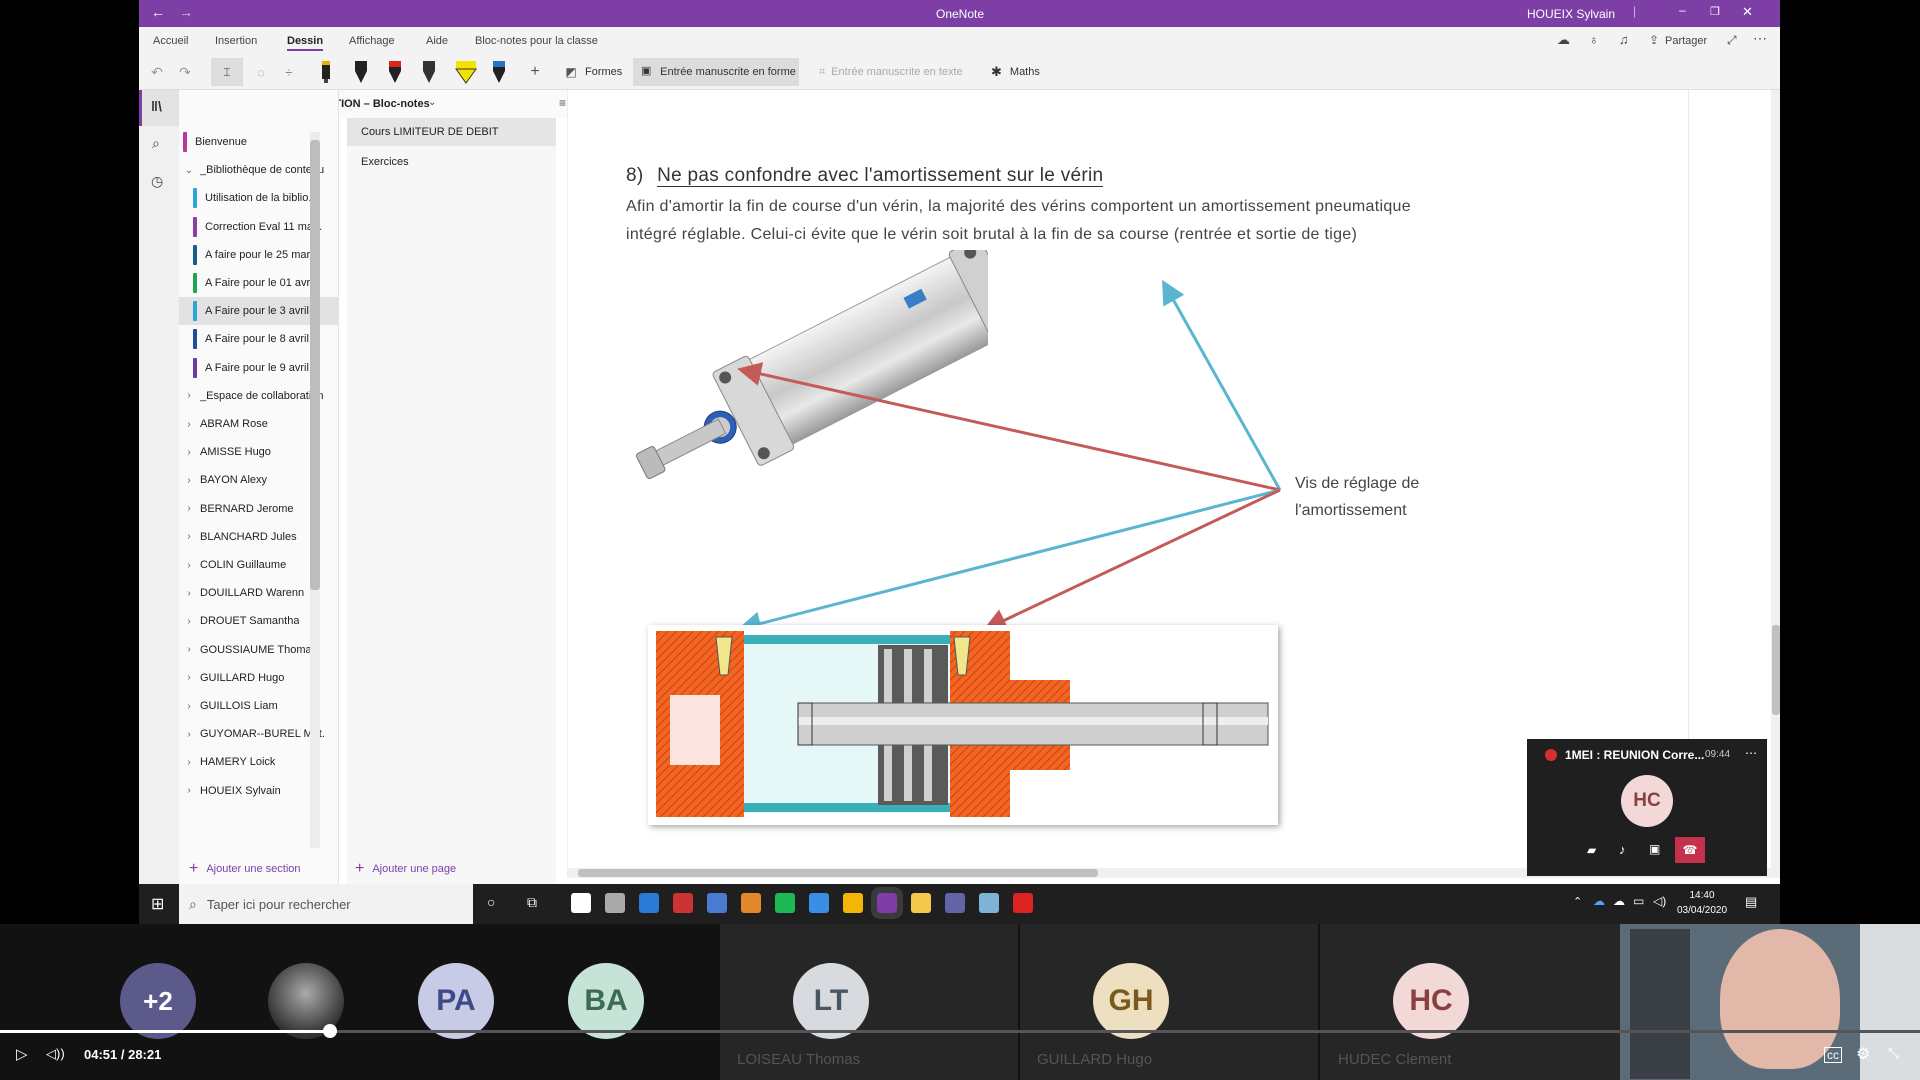 Image resolution: width=1920 pixels, height=1080 pixels. I want to click on tray-chevron-icon: ⌃, so click(1577, 901).